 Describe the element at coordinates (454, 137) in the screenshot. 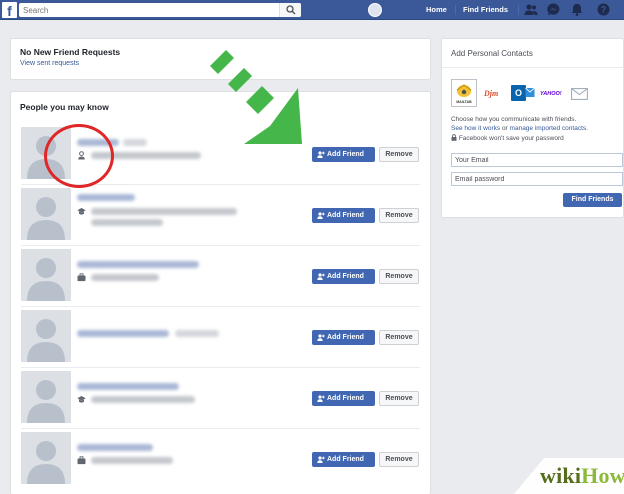

I see `lock-icon` at that location.